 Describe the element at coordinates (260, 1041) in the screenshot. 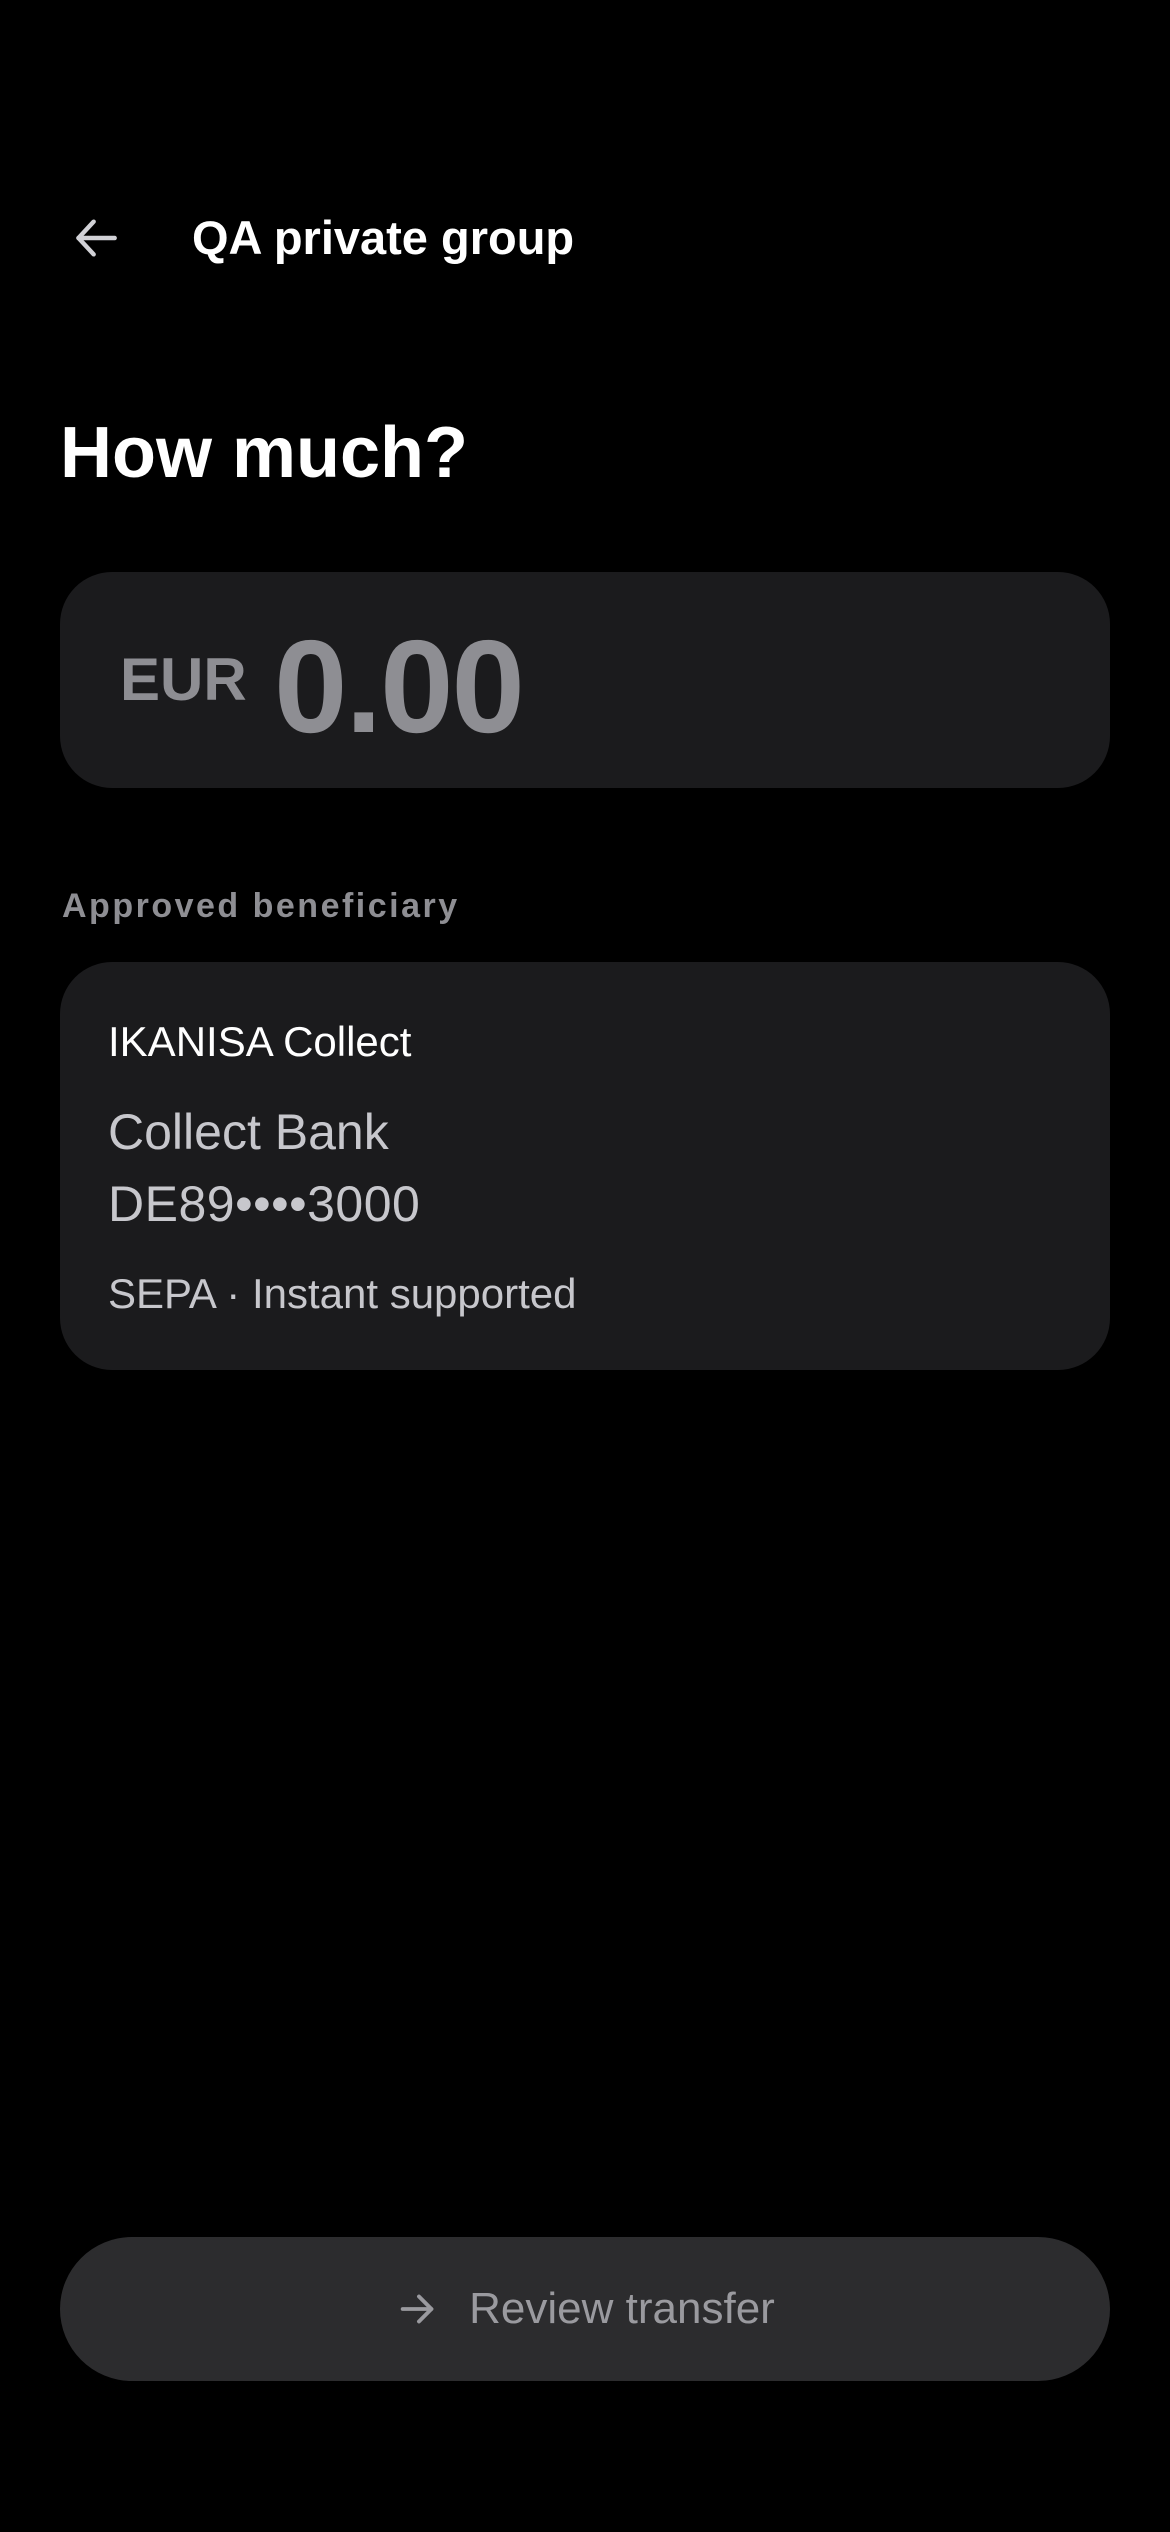

I see `beneficiary-name: IKANISA Collect` at that location.